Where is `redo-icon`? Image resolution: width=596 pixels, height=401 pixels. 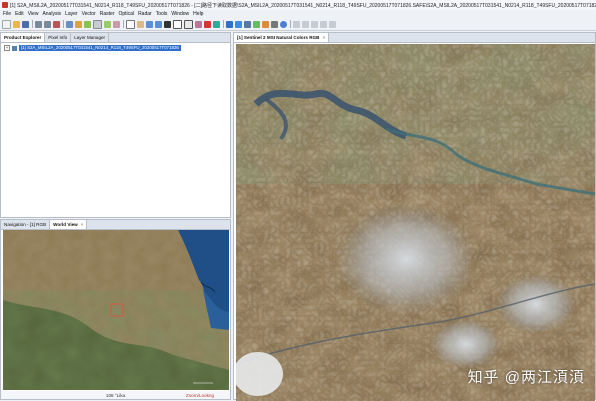
redo-icon is located at coordinates (47, 24).